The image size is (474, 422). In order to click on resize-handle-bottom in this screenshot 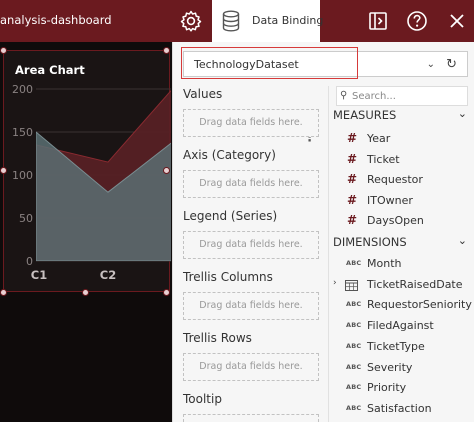, I will do `click(85, 292)`.